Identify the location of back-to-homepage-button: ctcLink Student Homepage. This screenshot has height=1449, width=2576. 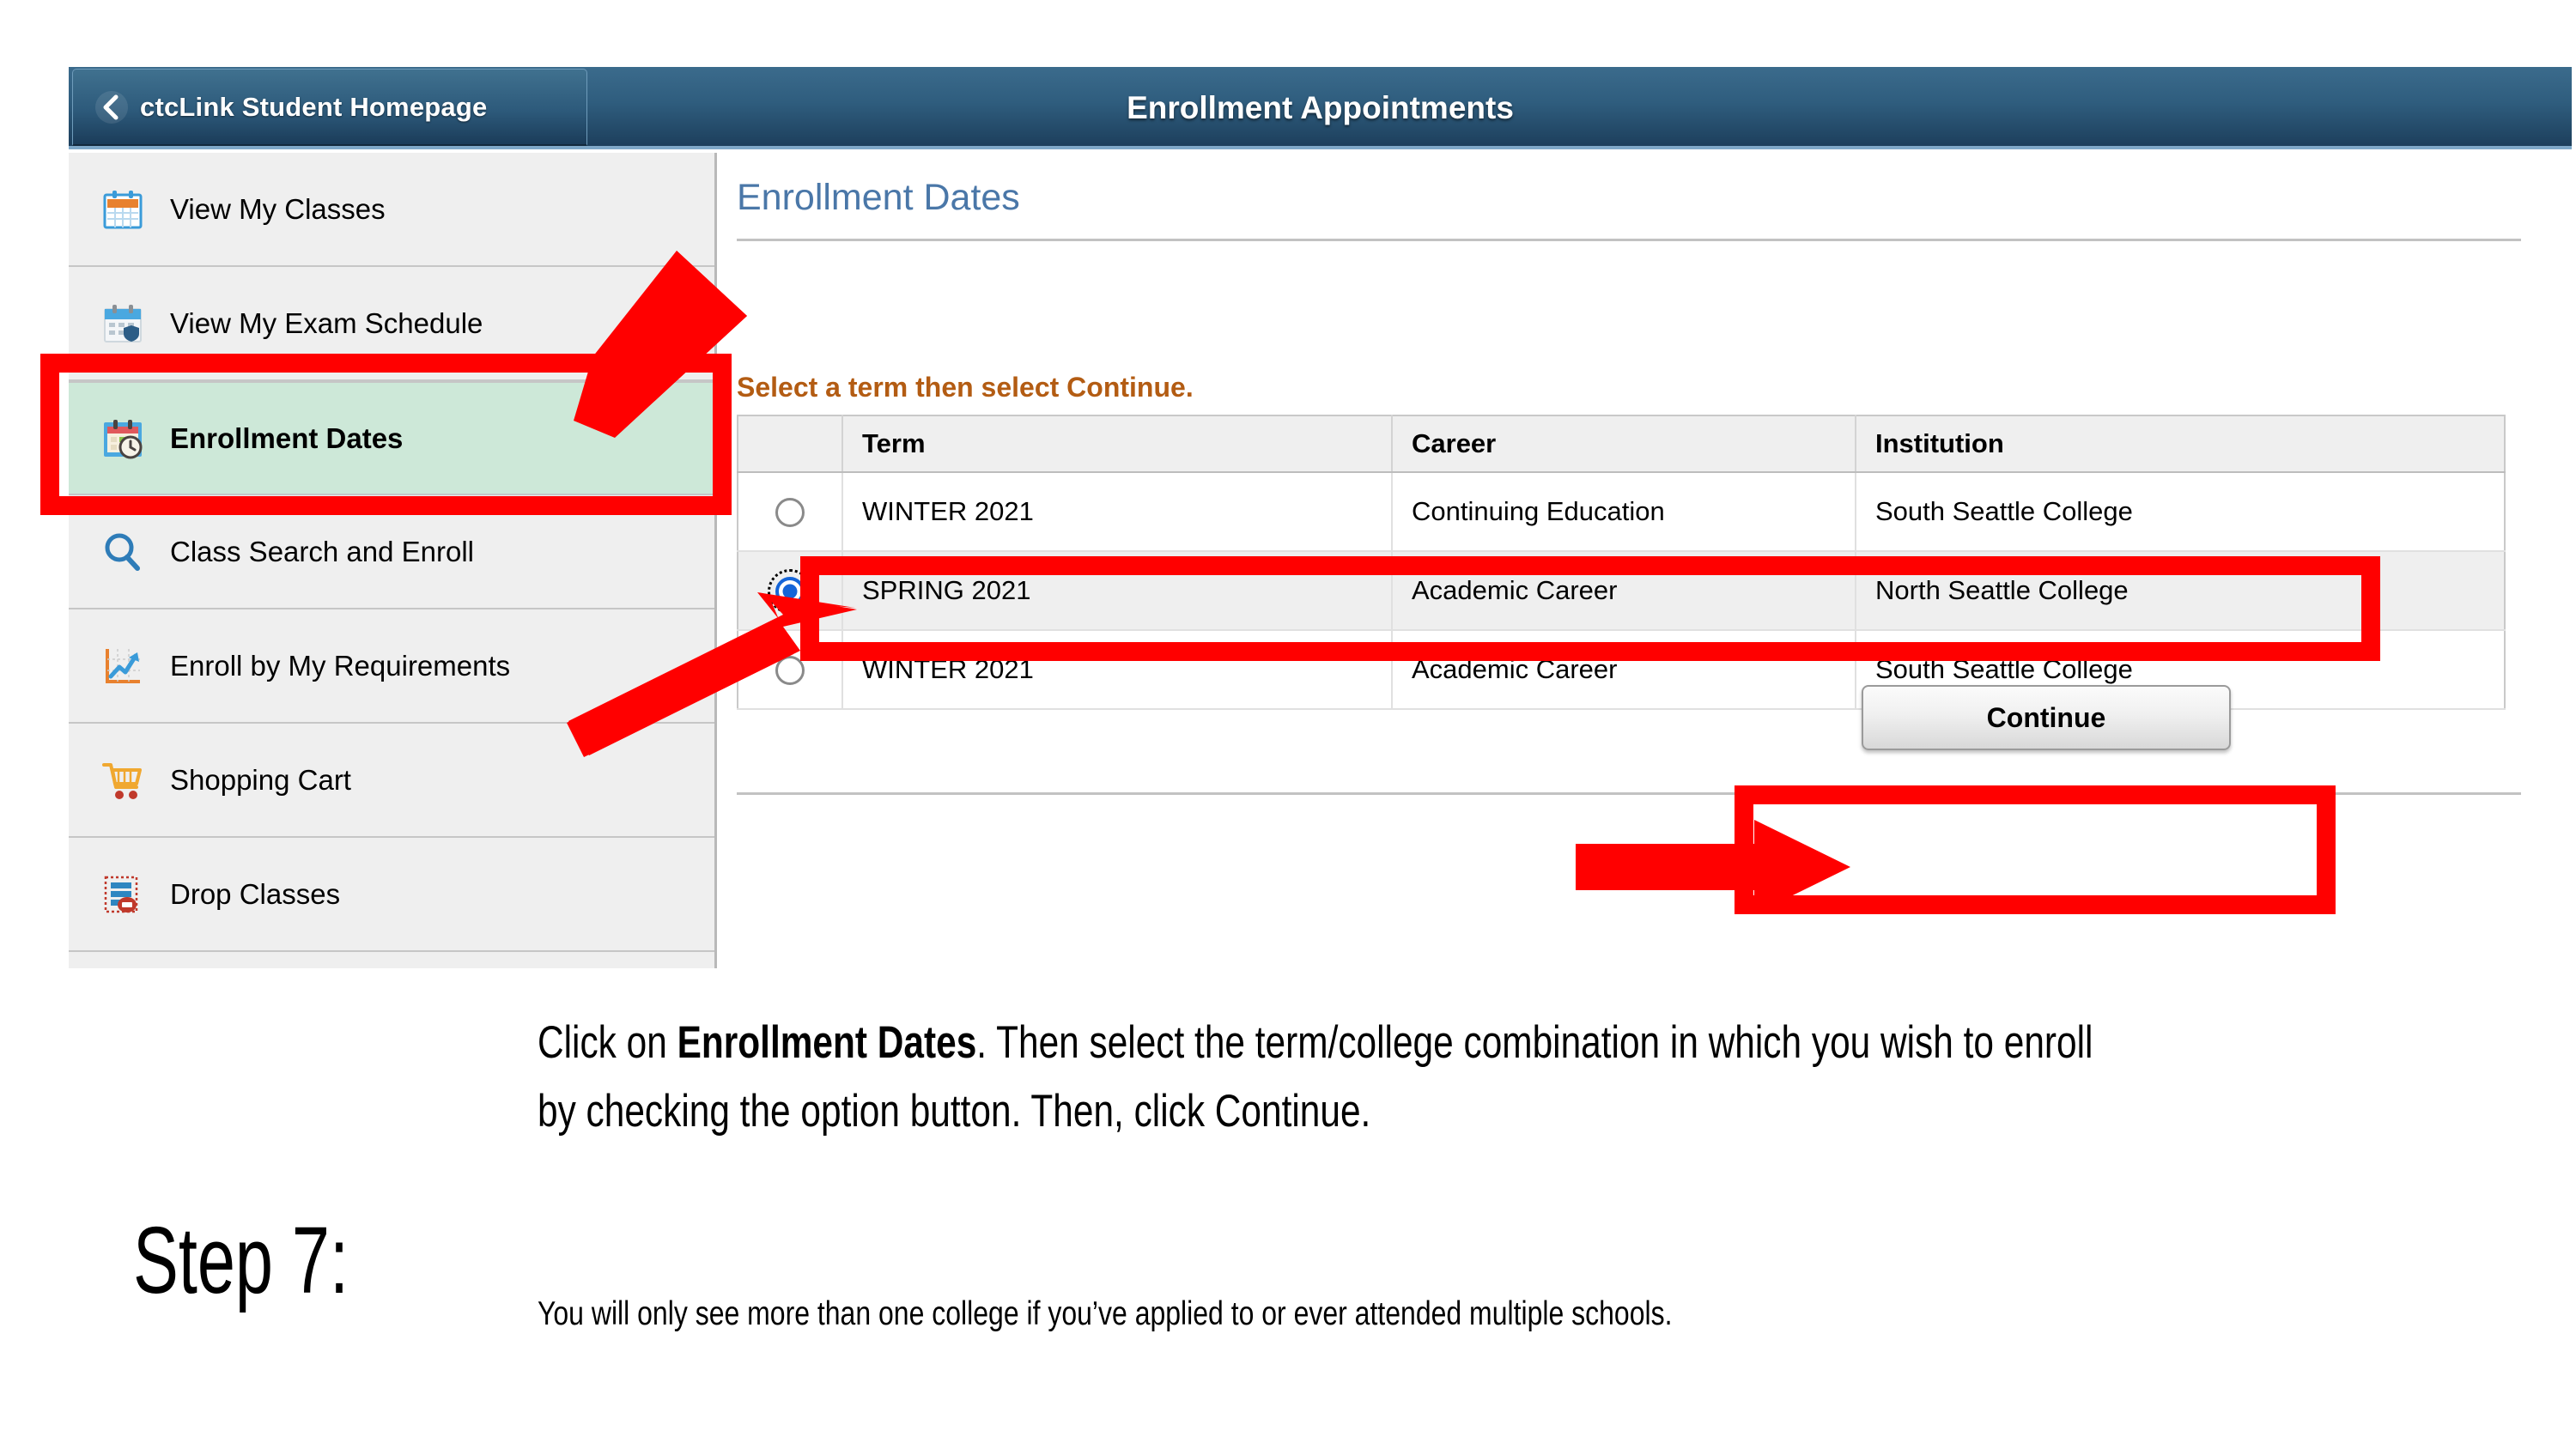
(329, 107).